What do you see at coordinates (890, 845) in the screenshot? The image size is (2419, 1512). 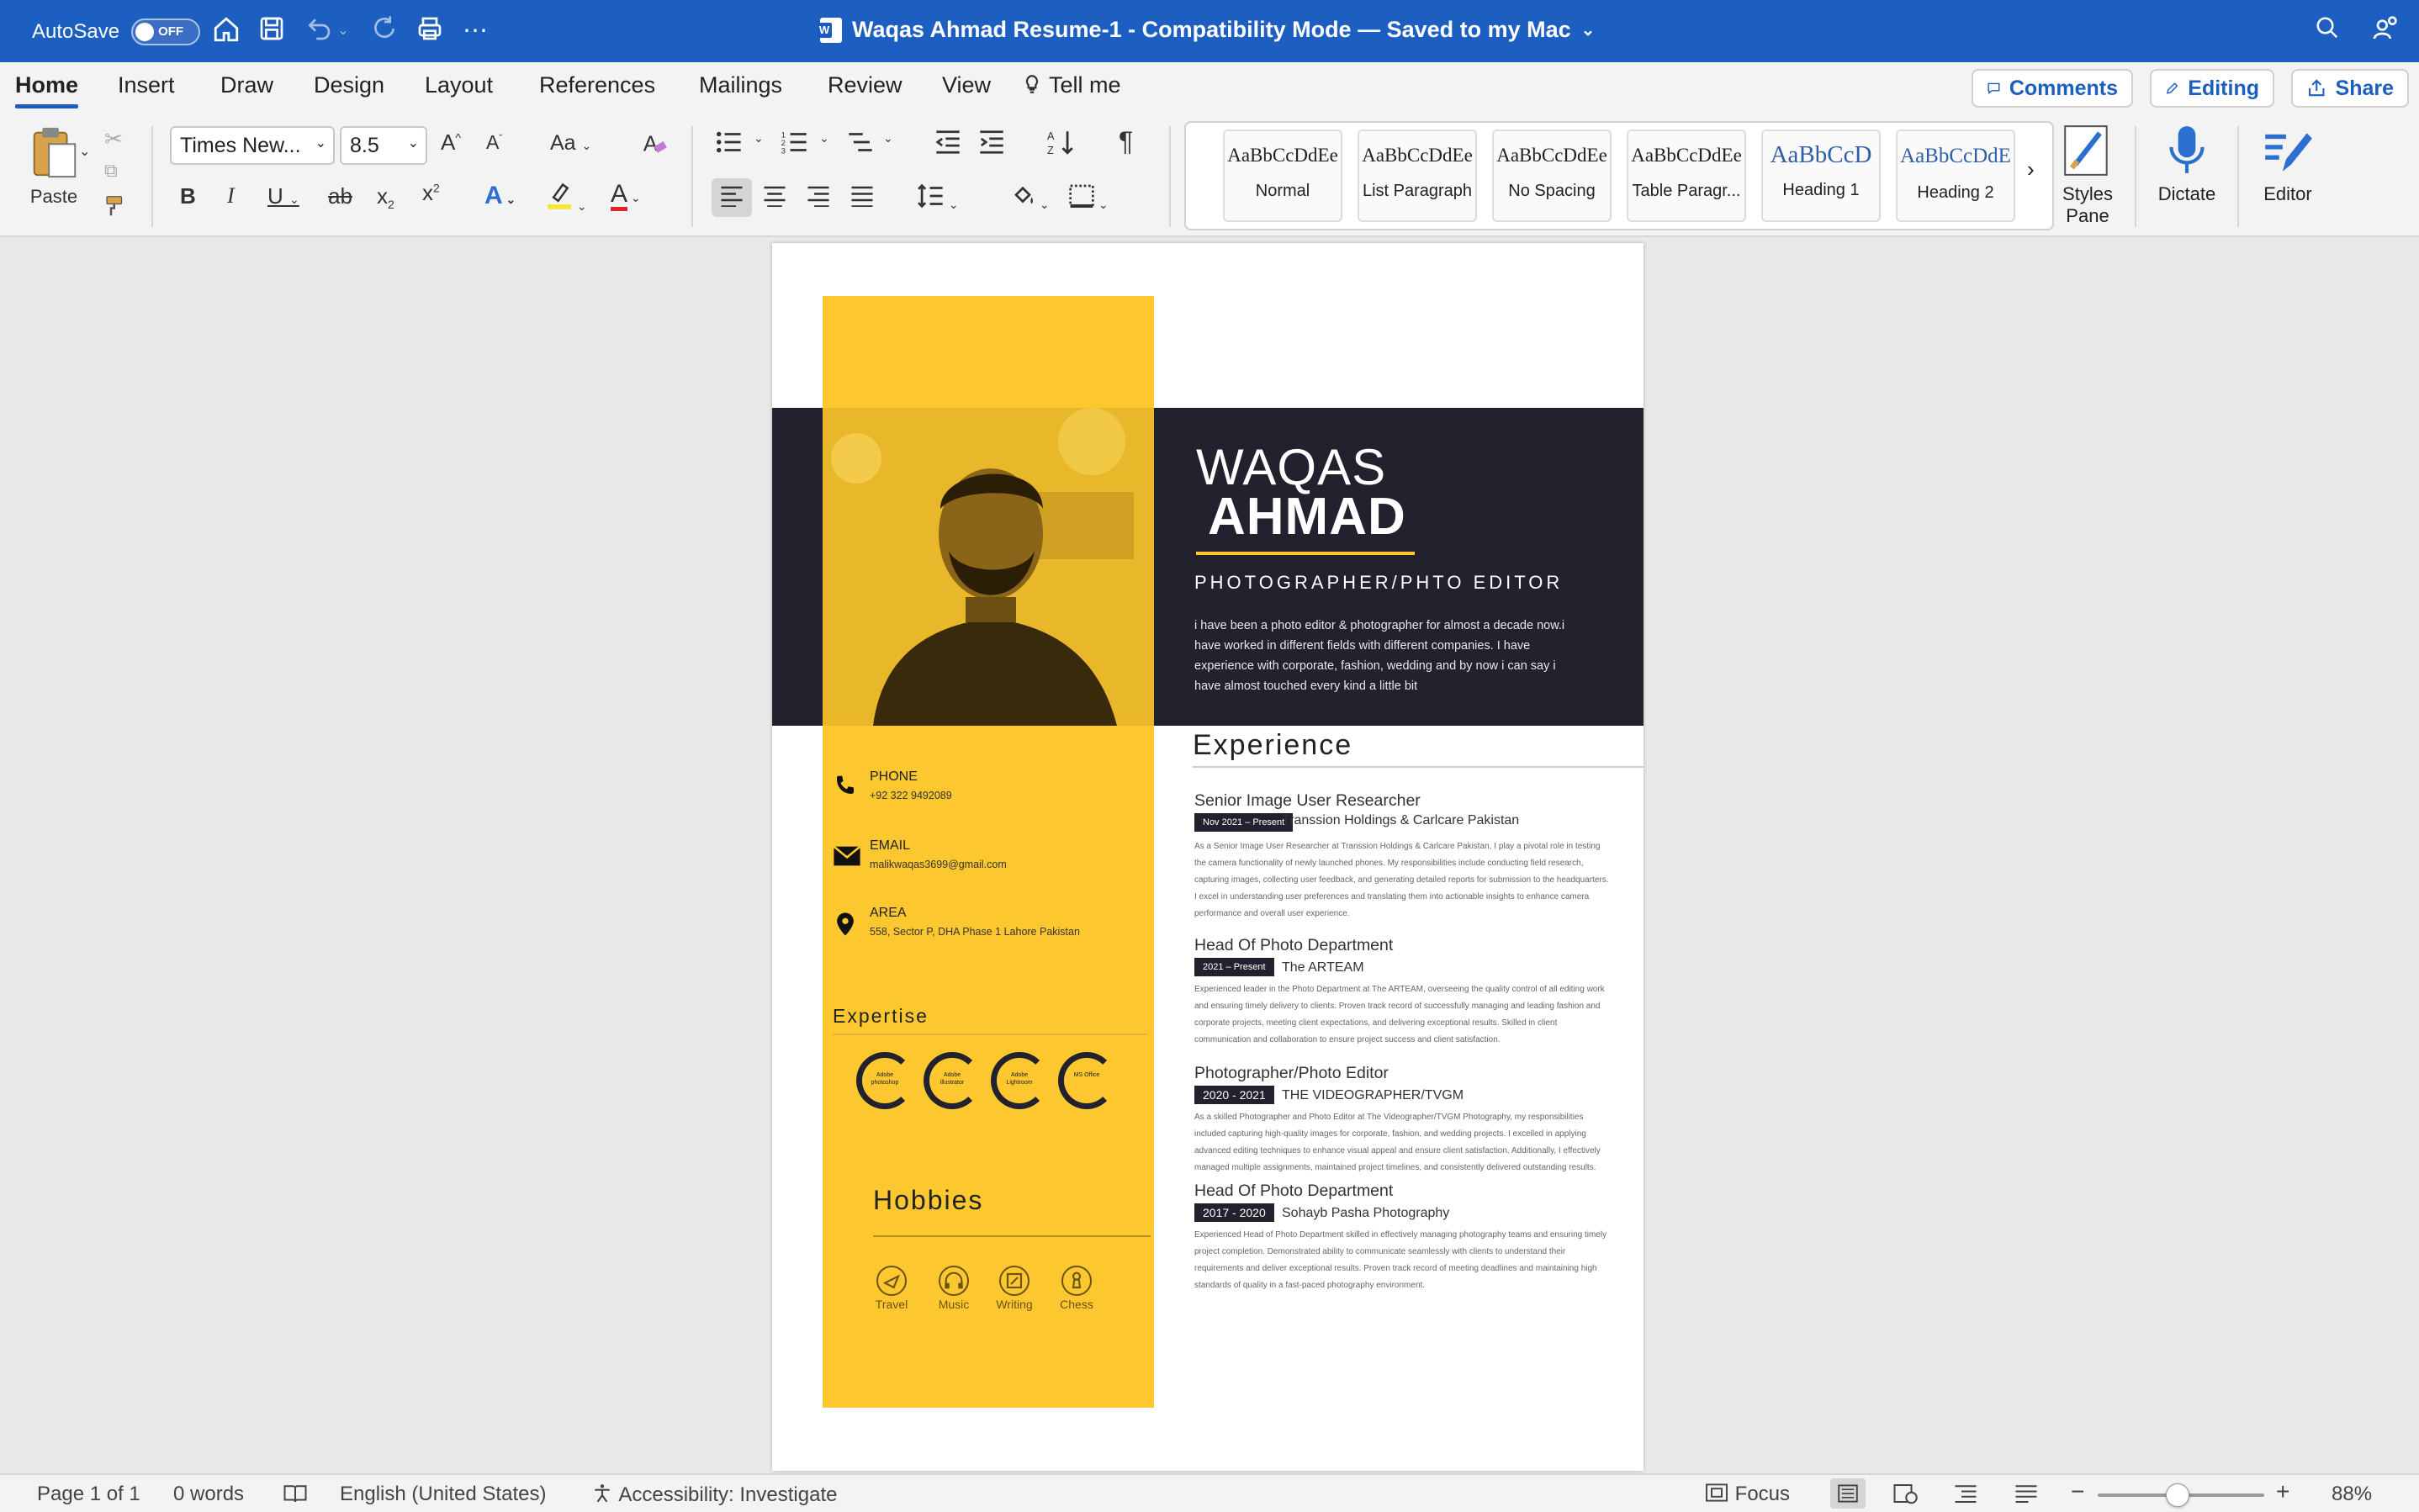 I see `email-label: EMAIL` at bounding box center [890, 845].